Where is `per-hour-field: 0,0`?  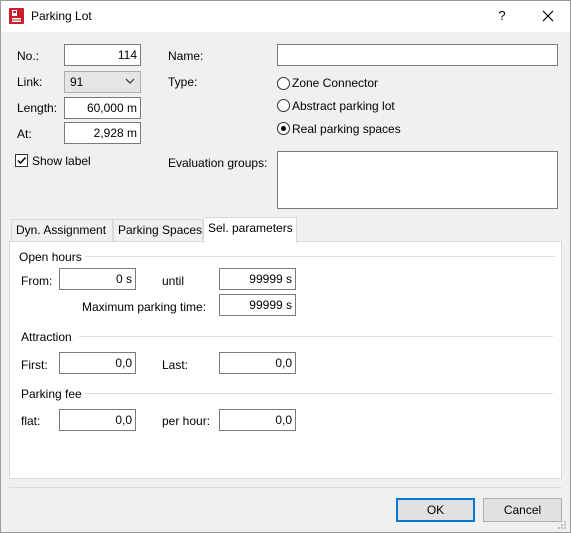
per-hour-field: 0,0 is located at coordinates (257, 420).